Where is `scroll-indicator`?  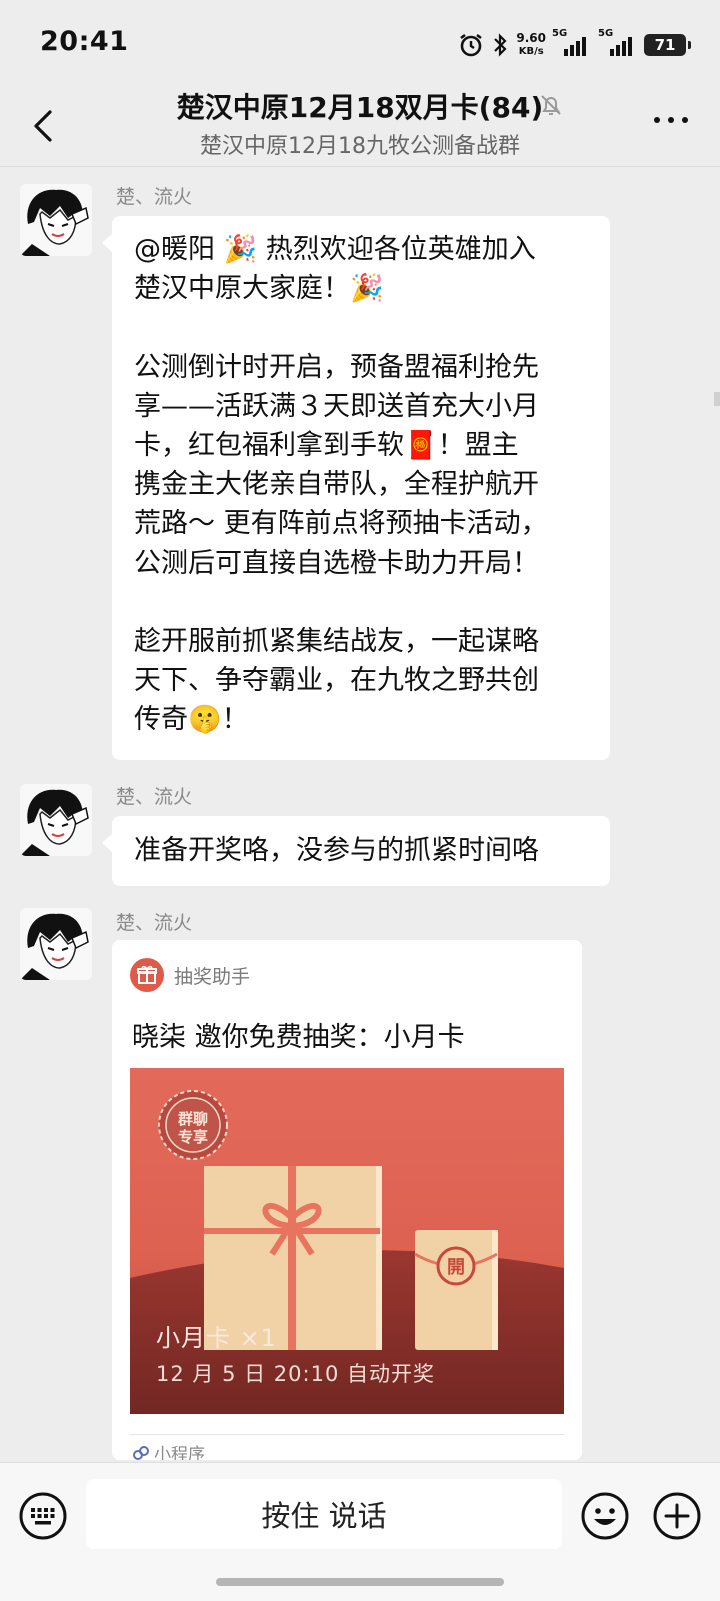
scroll-indicator is located at coordinates (717, 399).